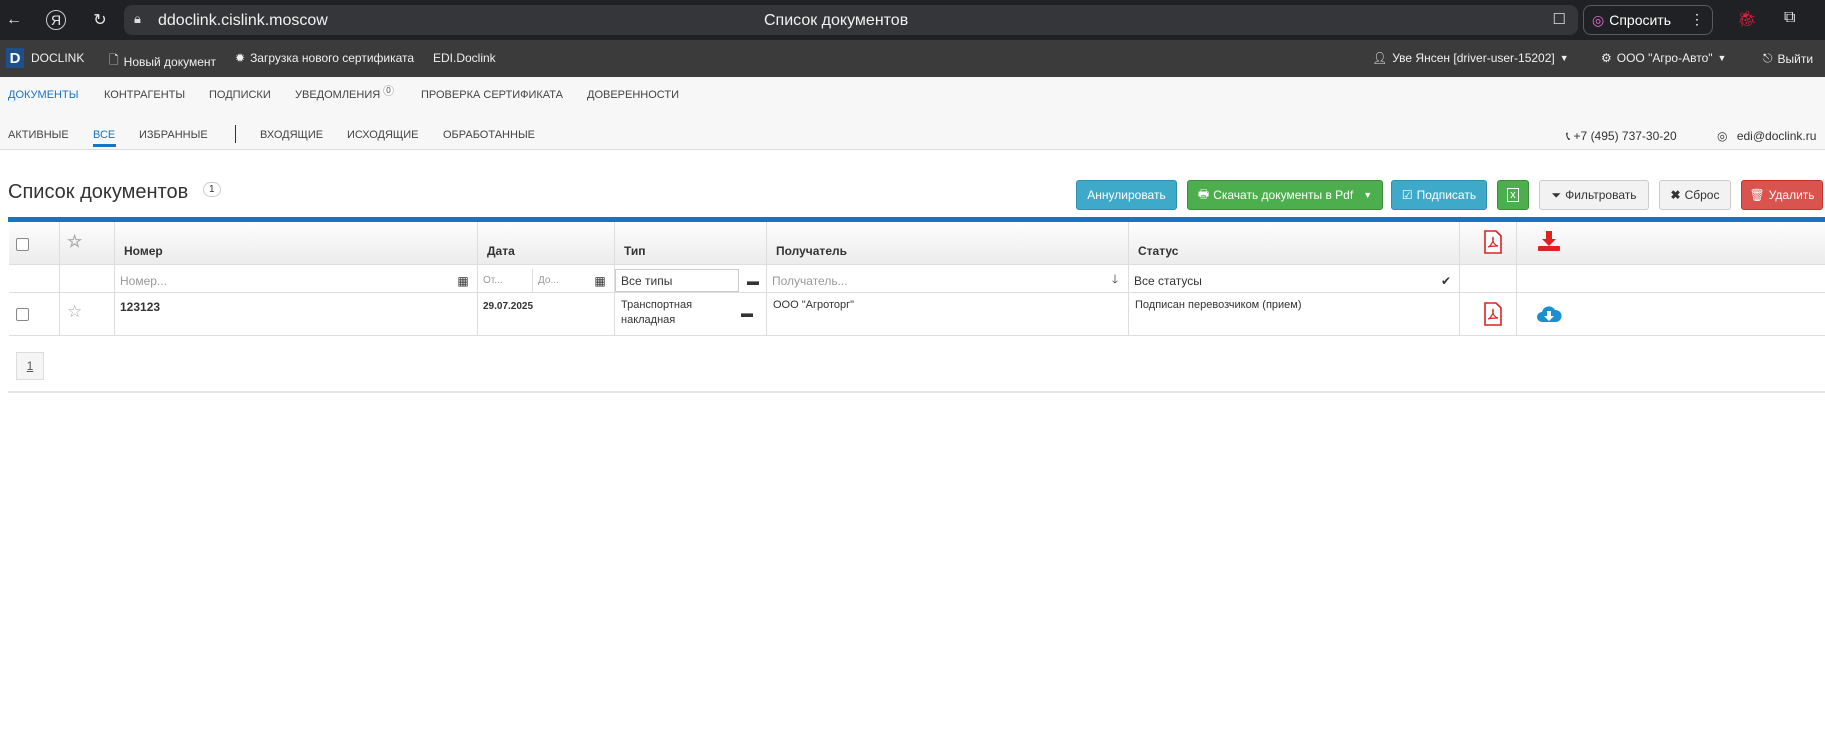 This screenshot has width=1825, height=756. I want to click on ask-icon: ◎, so click(1598, 19).